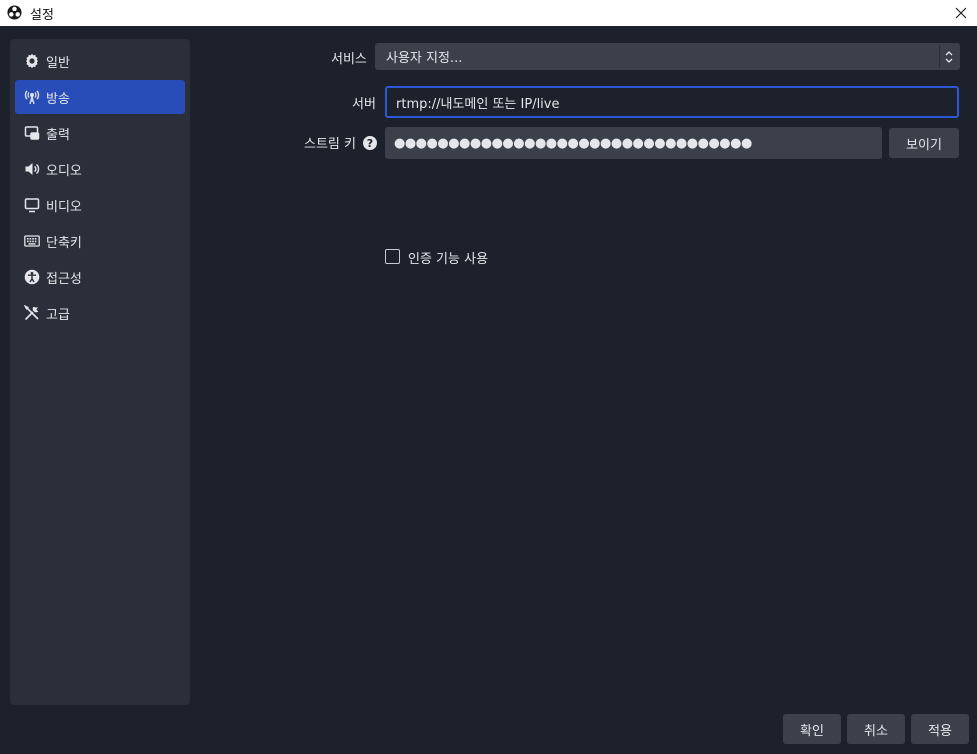 This screenshot has height=754, width=977. I want to click on obs-logo-icon, so click(14, 12).